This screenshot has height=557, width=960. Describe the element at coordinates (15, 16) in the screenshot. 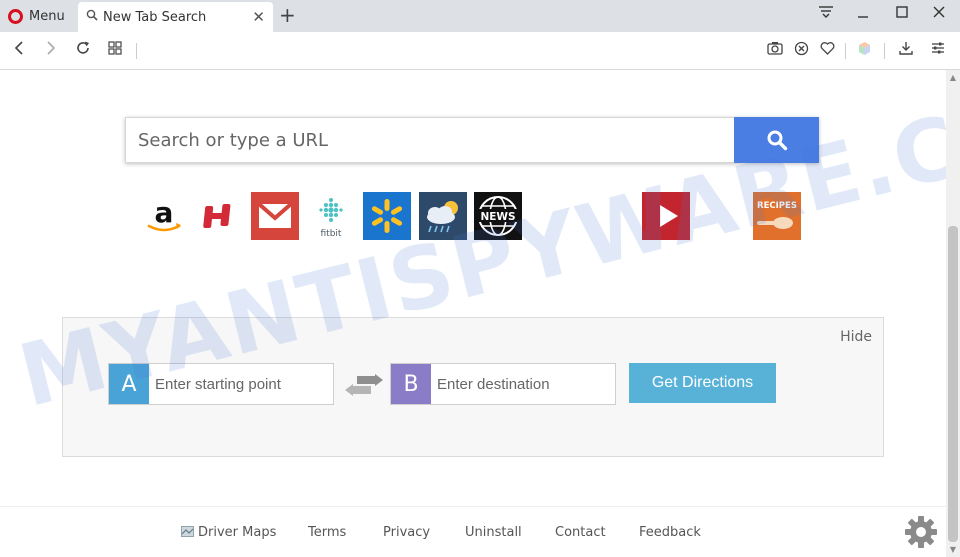

I see `opera-logo-icon` at that location.